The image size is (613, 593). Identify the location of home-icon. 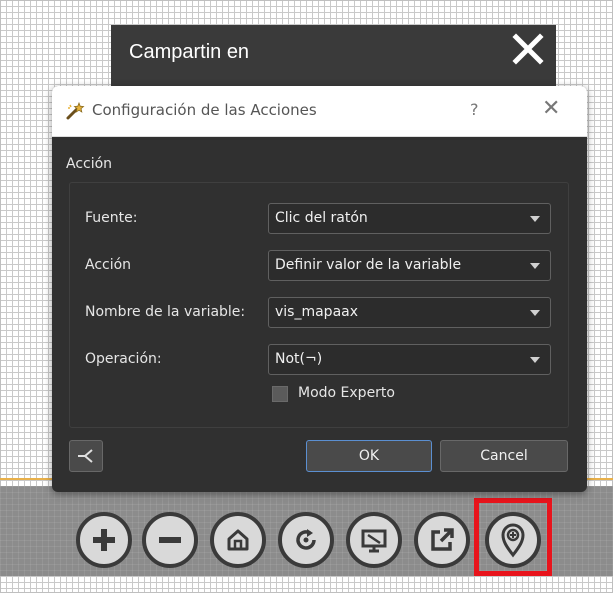
(238, 540).